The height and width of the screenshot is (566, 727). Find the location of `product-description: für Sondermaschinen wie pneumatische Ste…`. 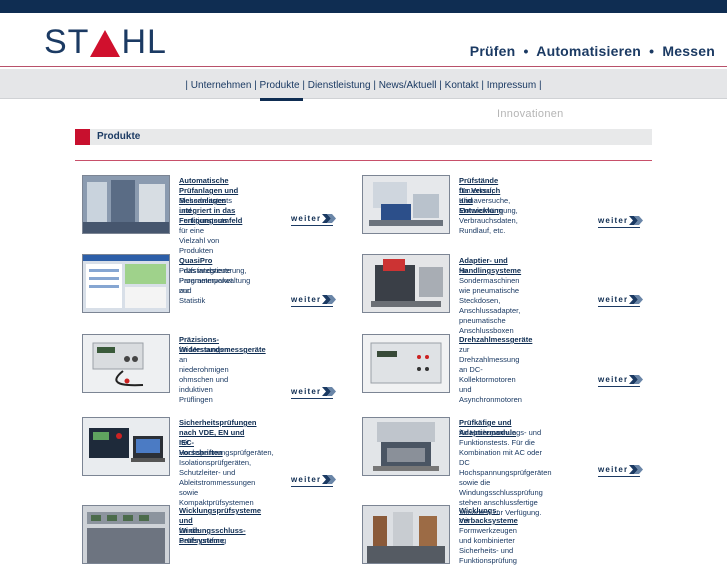

product-description: für Sondermaschinen wie pneumatische Ste… is located at coordinates (490, 300).